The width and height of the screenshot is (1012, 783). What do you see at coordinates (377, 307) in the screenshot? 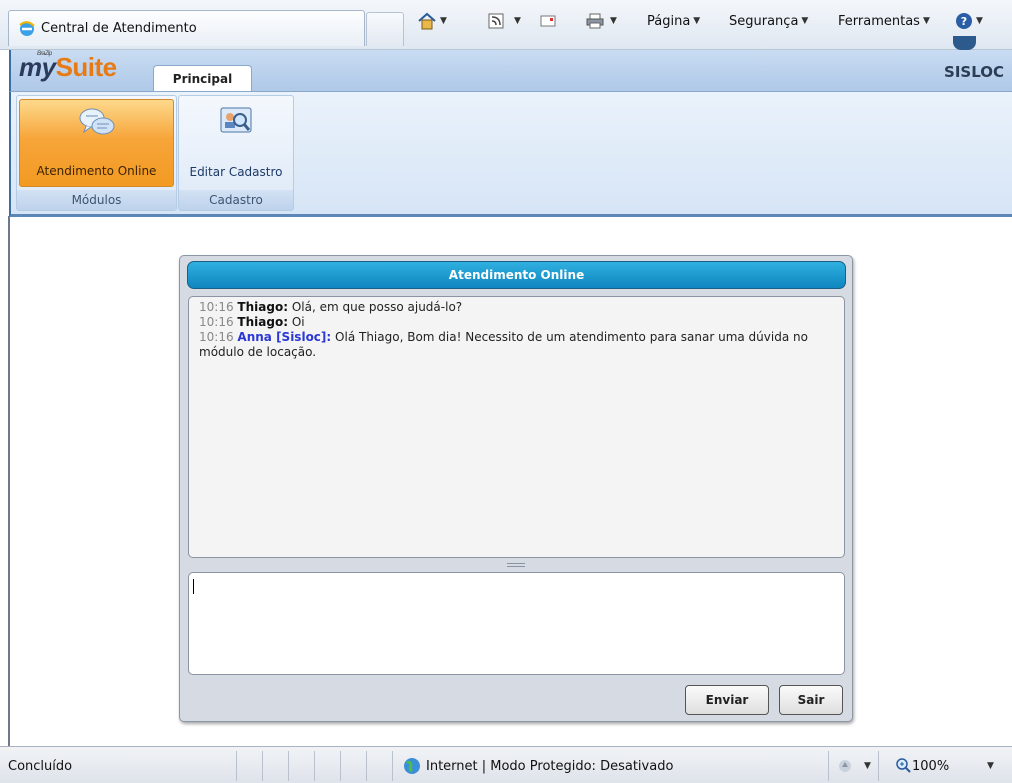
I see `message-text: Olá, em que posso ajudá-lo?` at bounding box center [377, 307].